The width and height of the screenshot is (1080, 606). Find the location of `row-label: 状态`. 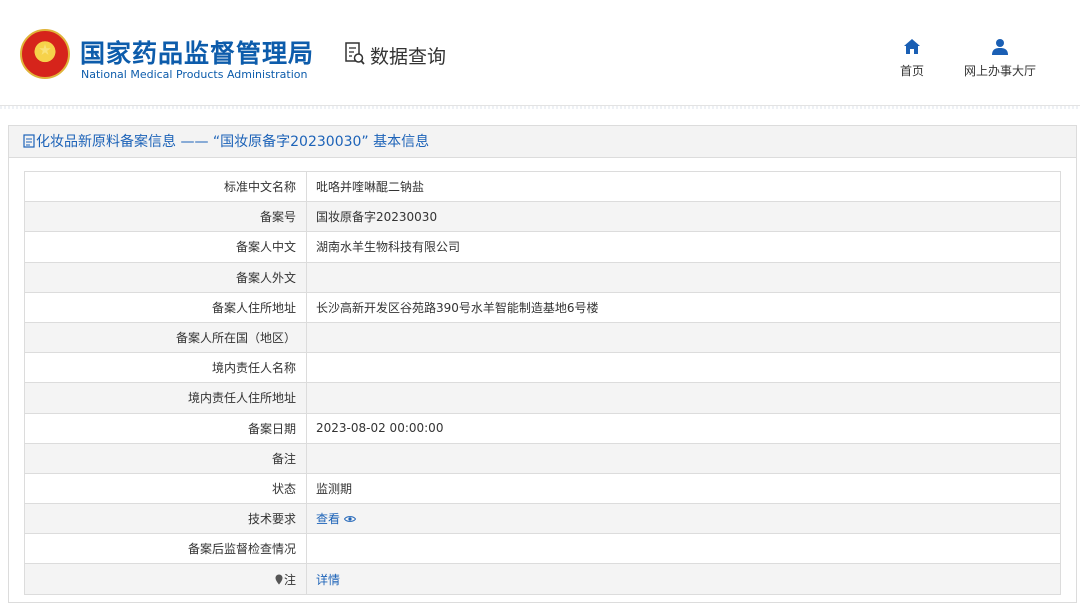

row-label: 状态 is located at coordinates (165, 488).